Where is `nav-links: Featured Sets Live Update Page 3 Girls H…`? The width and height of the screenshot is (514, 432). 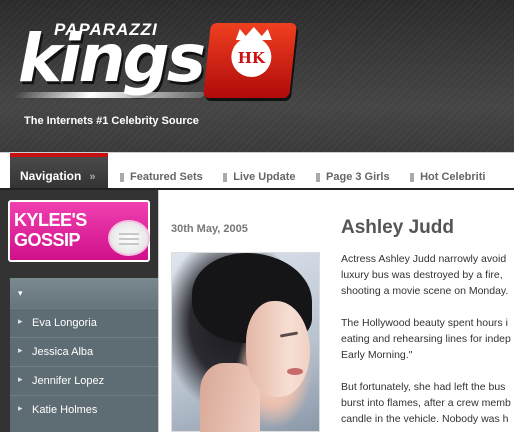
nav-links: Featured Sets Live Update Page 3 Girls H… is located at coordinates (310, 176).